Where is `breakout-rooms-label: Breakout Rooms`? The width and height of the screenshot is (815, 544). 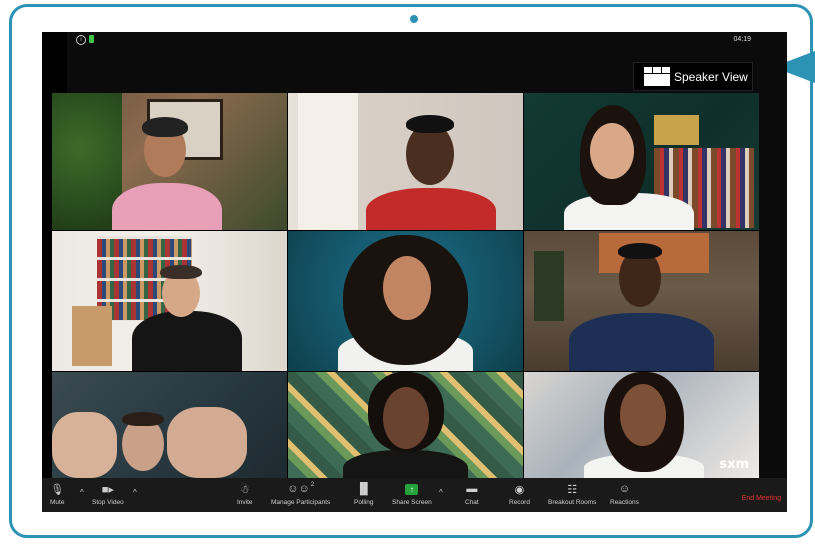
breakout-rooms-label: Breakout Rooms is located at coordinates (572, 502).